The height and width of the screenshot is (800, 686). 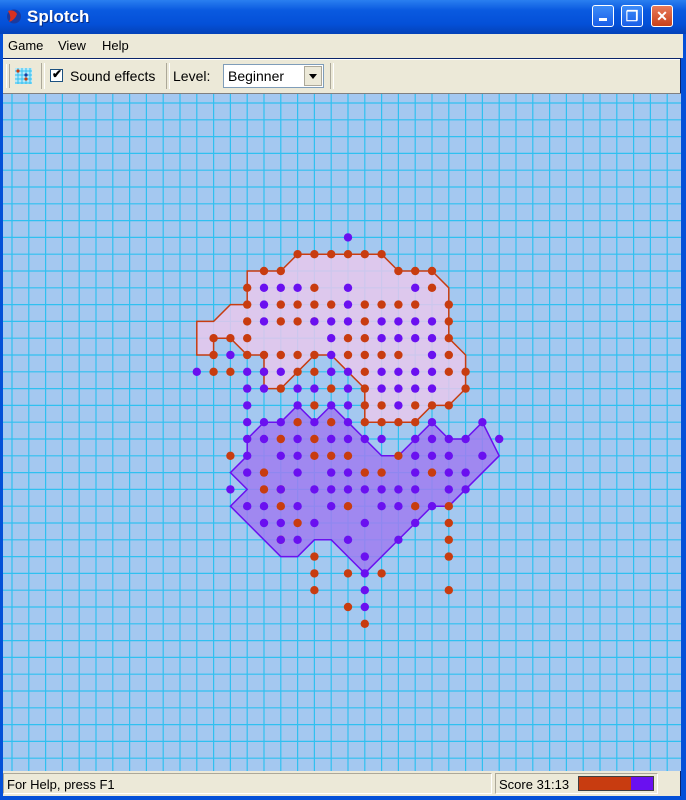 I want to click on minimize-button, so click(x=603, y=16).